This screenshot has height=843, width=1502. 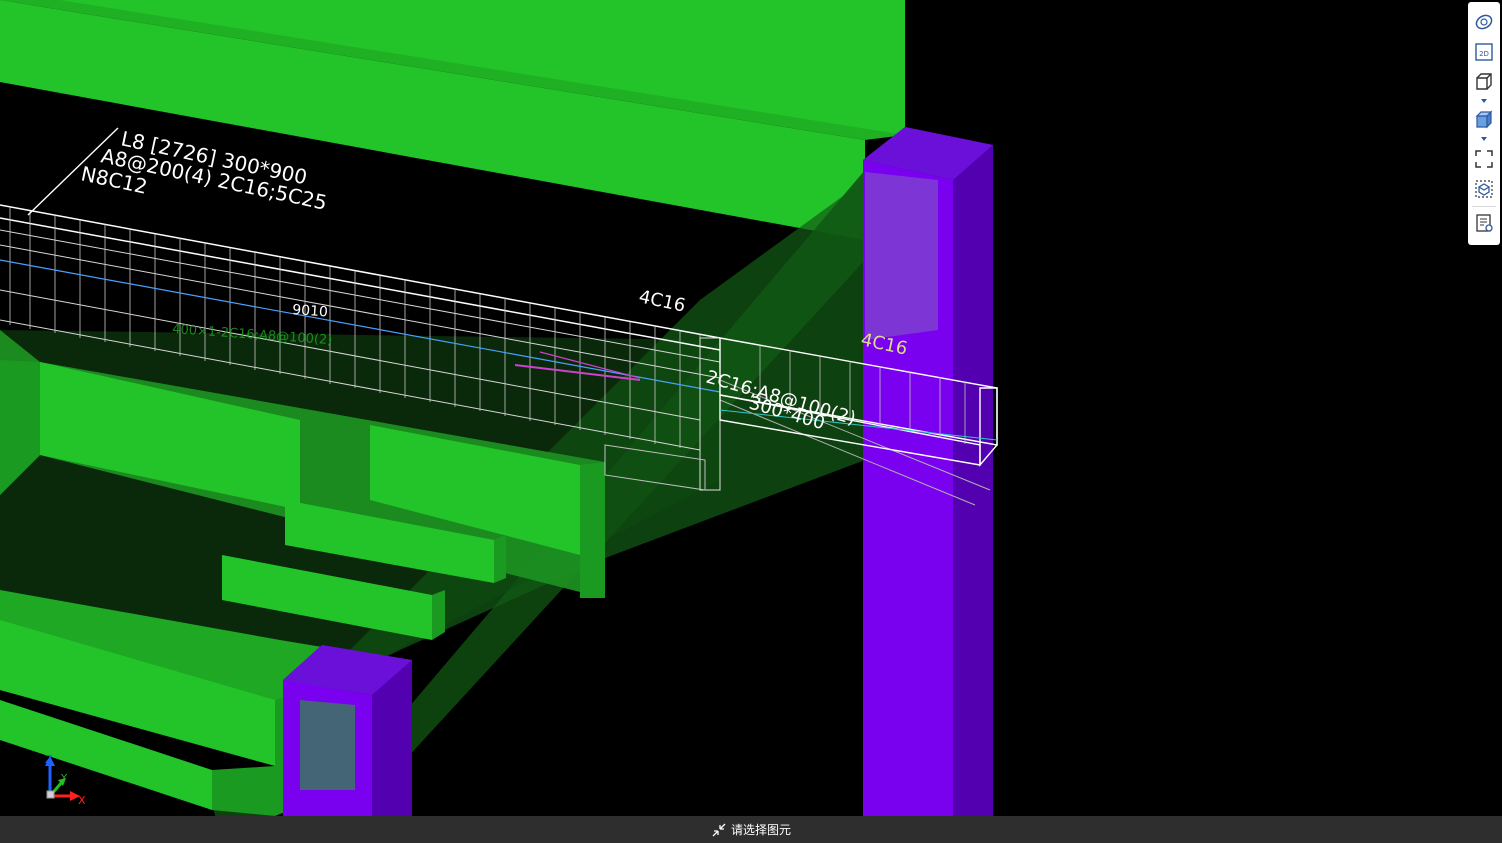 I want to click on 2d-view-icon: 2D, so click(x=1484, y=52).